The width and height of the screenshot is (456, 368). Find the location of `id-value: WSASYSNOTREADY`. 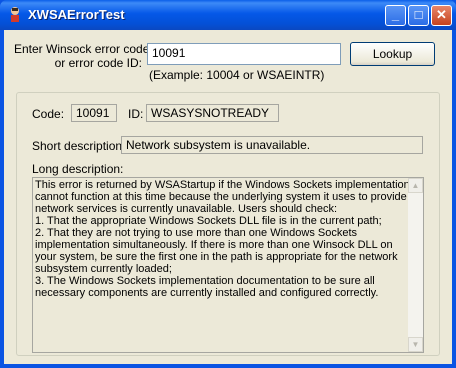

id-value: WSASYSNOTREADY is located at coordinates (212, 113).